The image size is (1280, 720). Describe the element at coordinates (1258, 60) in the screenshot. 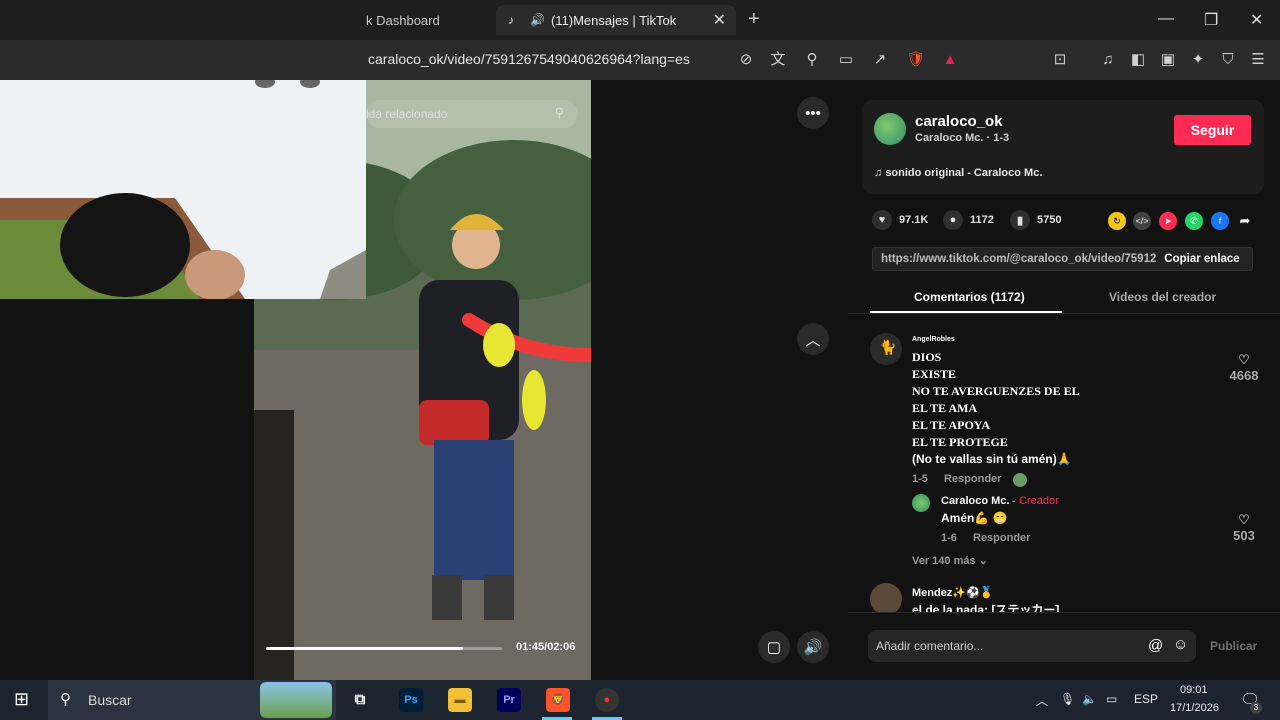

I see `menu-icon: ☰` at that location.